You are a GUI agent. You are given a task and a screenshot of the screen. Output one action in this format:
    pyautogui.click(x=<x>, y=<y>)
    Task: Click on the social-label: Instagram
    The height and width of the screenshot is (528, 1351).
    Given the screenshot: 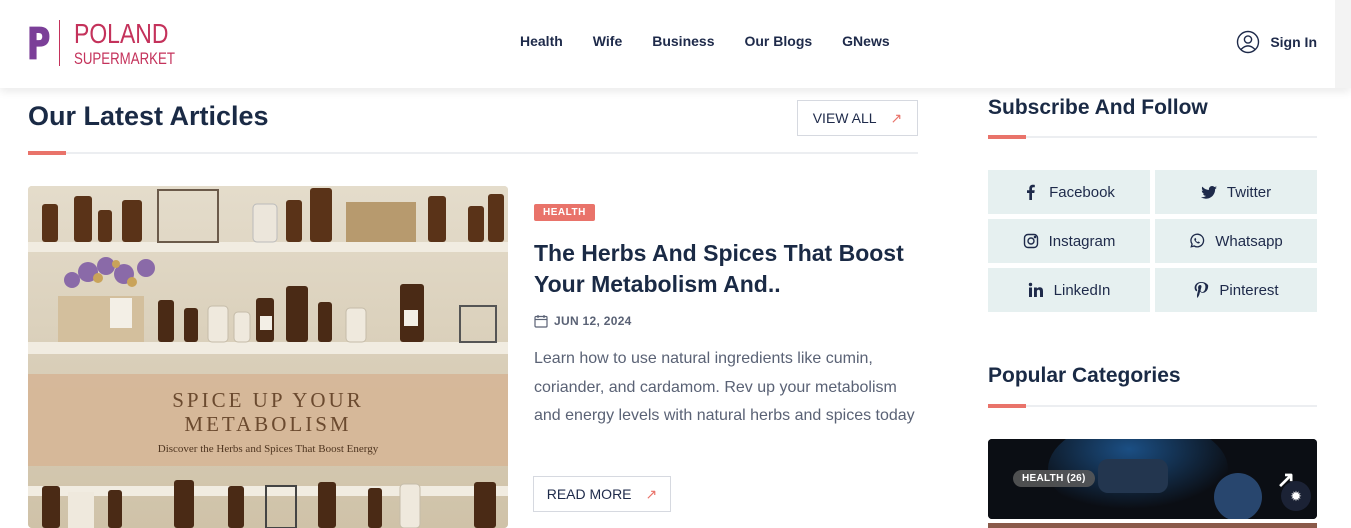 What is the action you would take?
    pyautogui.click(x=1082, y=241)
    